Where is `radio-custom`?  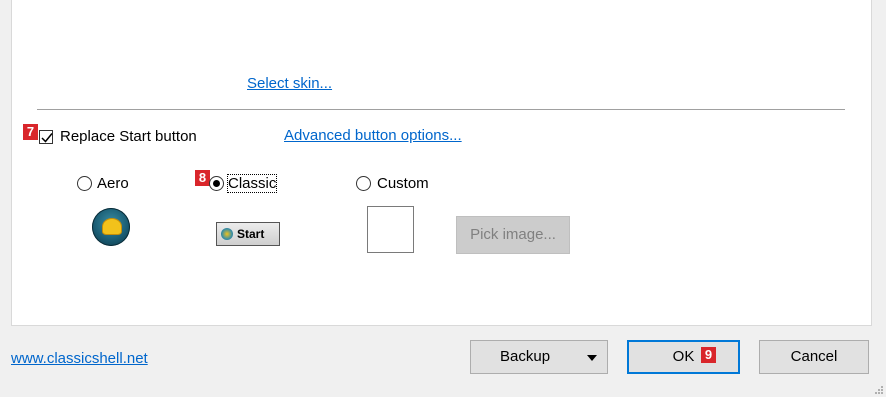
radio-custom is located at coordinates (363, 183).